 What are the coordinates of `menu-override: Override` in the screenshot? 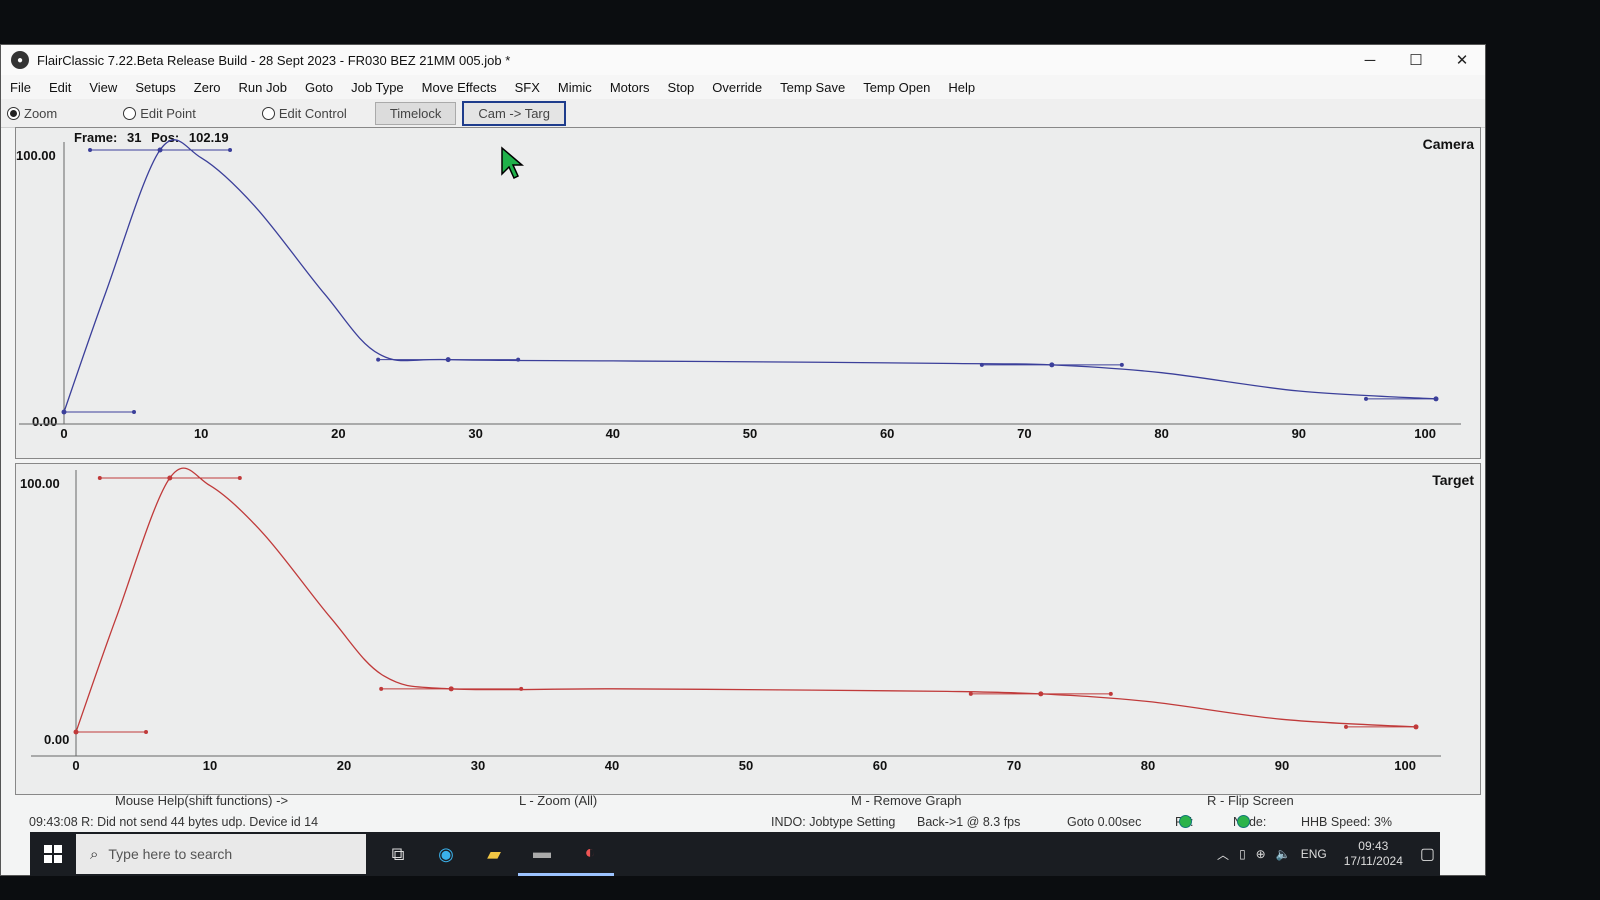 It's located at (737, 87).